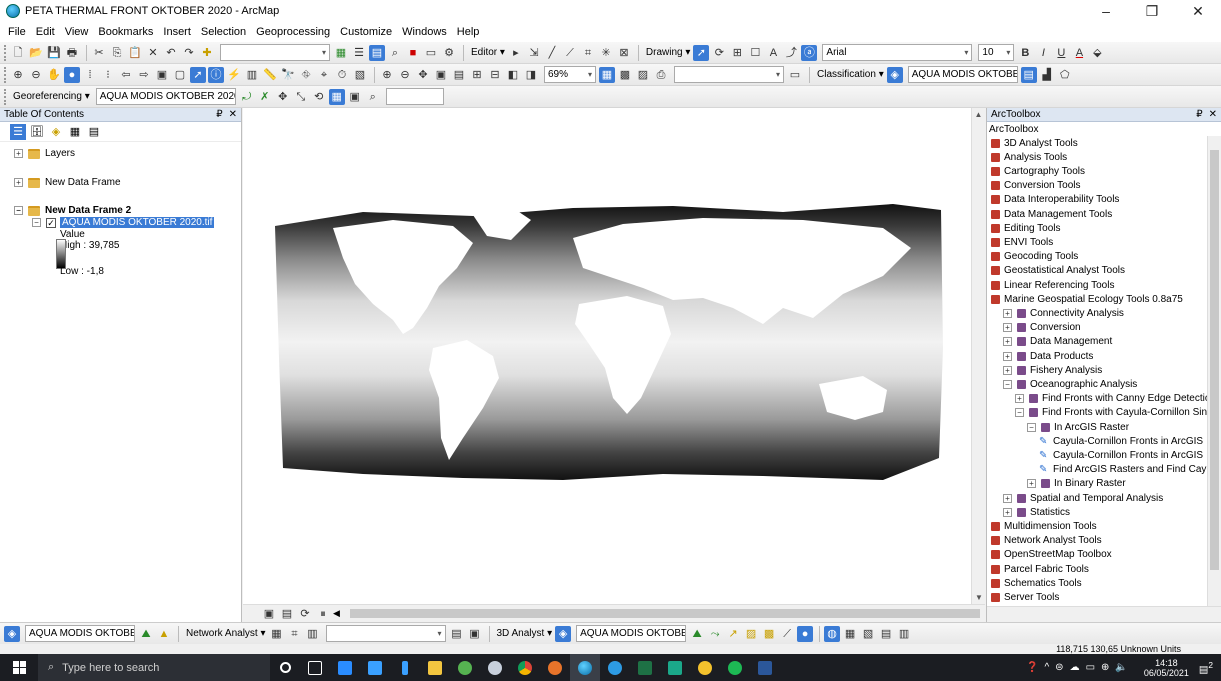 The height and width of the screenshot is (681, 1221). Describe the element at coordinates (293, 32) in the screenshot. I see `menu-geoprocessing: Geoprocessing` at that location.